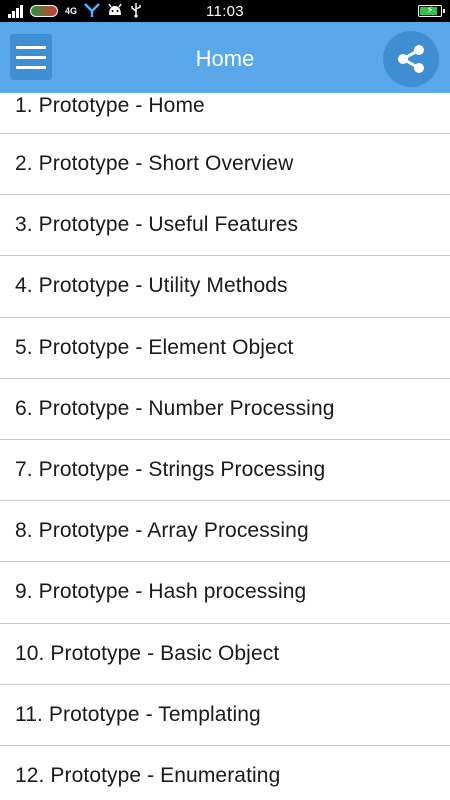  Describe the element at coordinates (225, 113) in the screenshot. I see `list-item: 1. Prototype - Home` at that location.